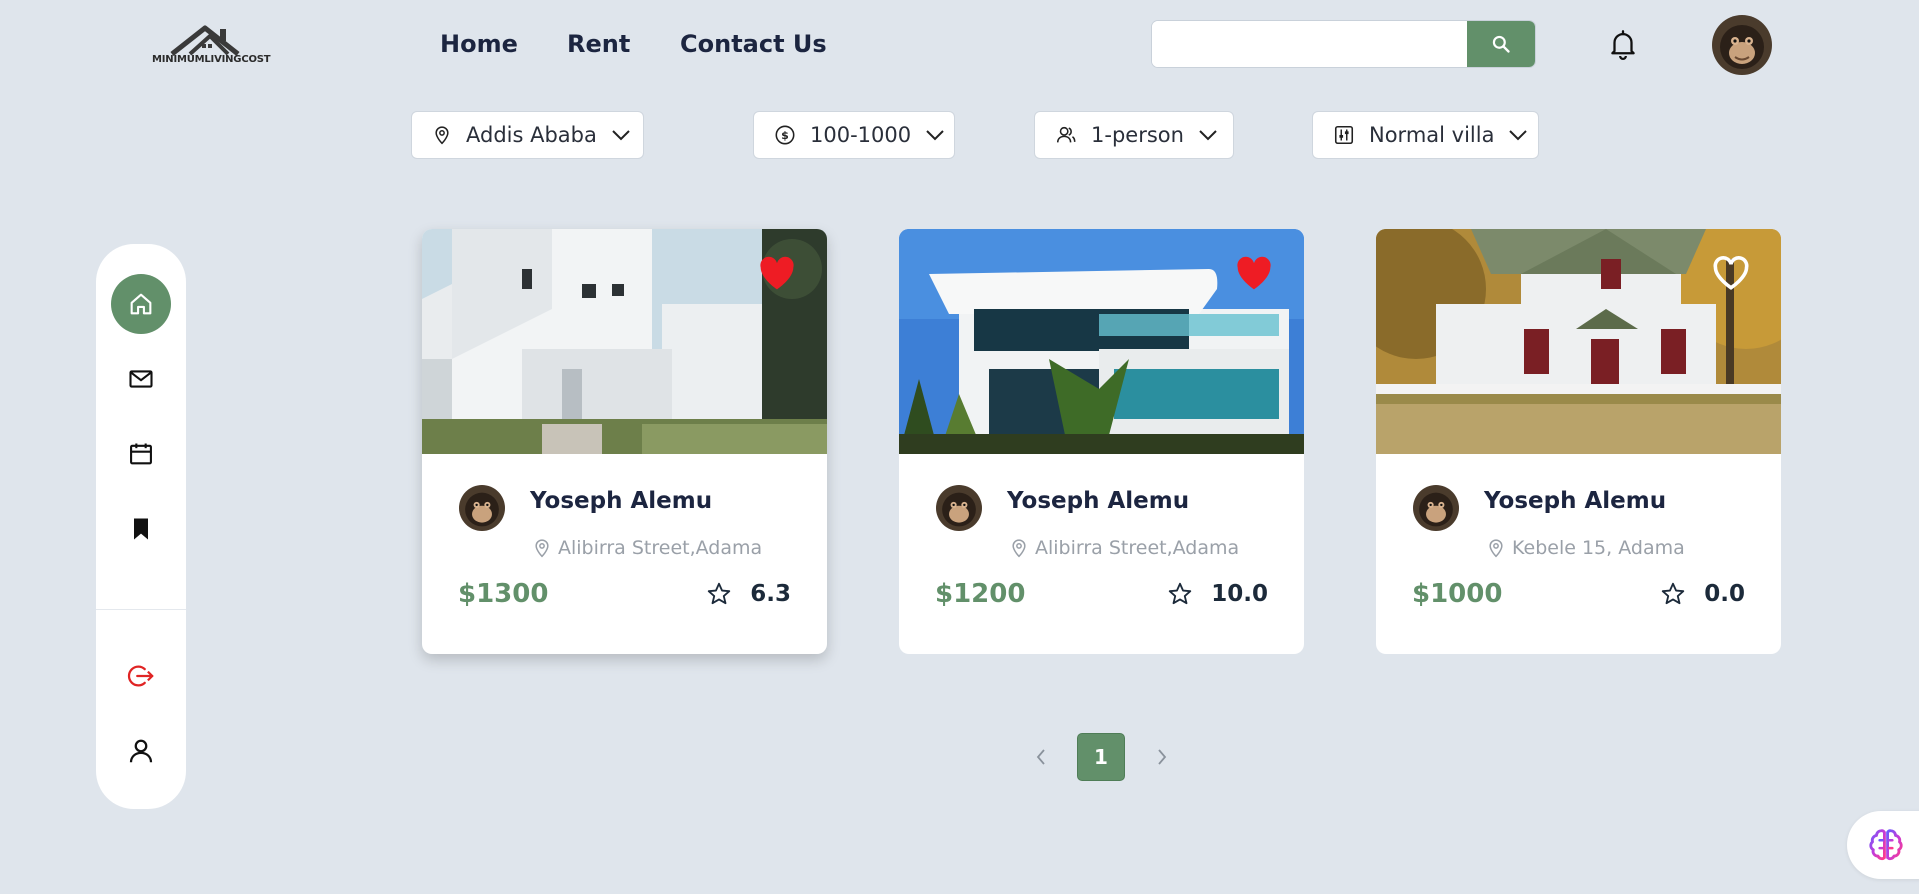  I want to click on sidebar-divider, so click(141, 609).